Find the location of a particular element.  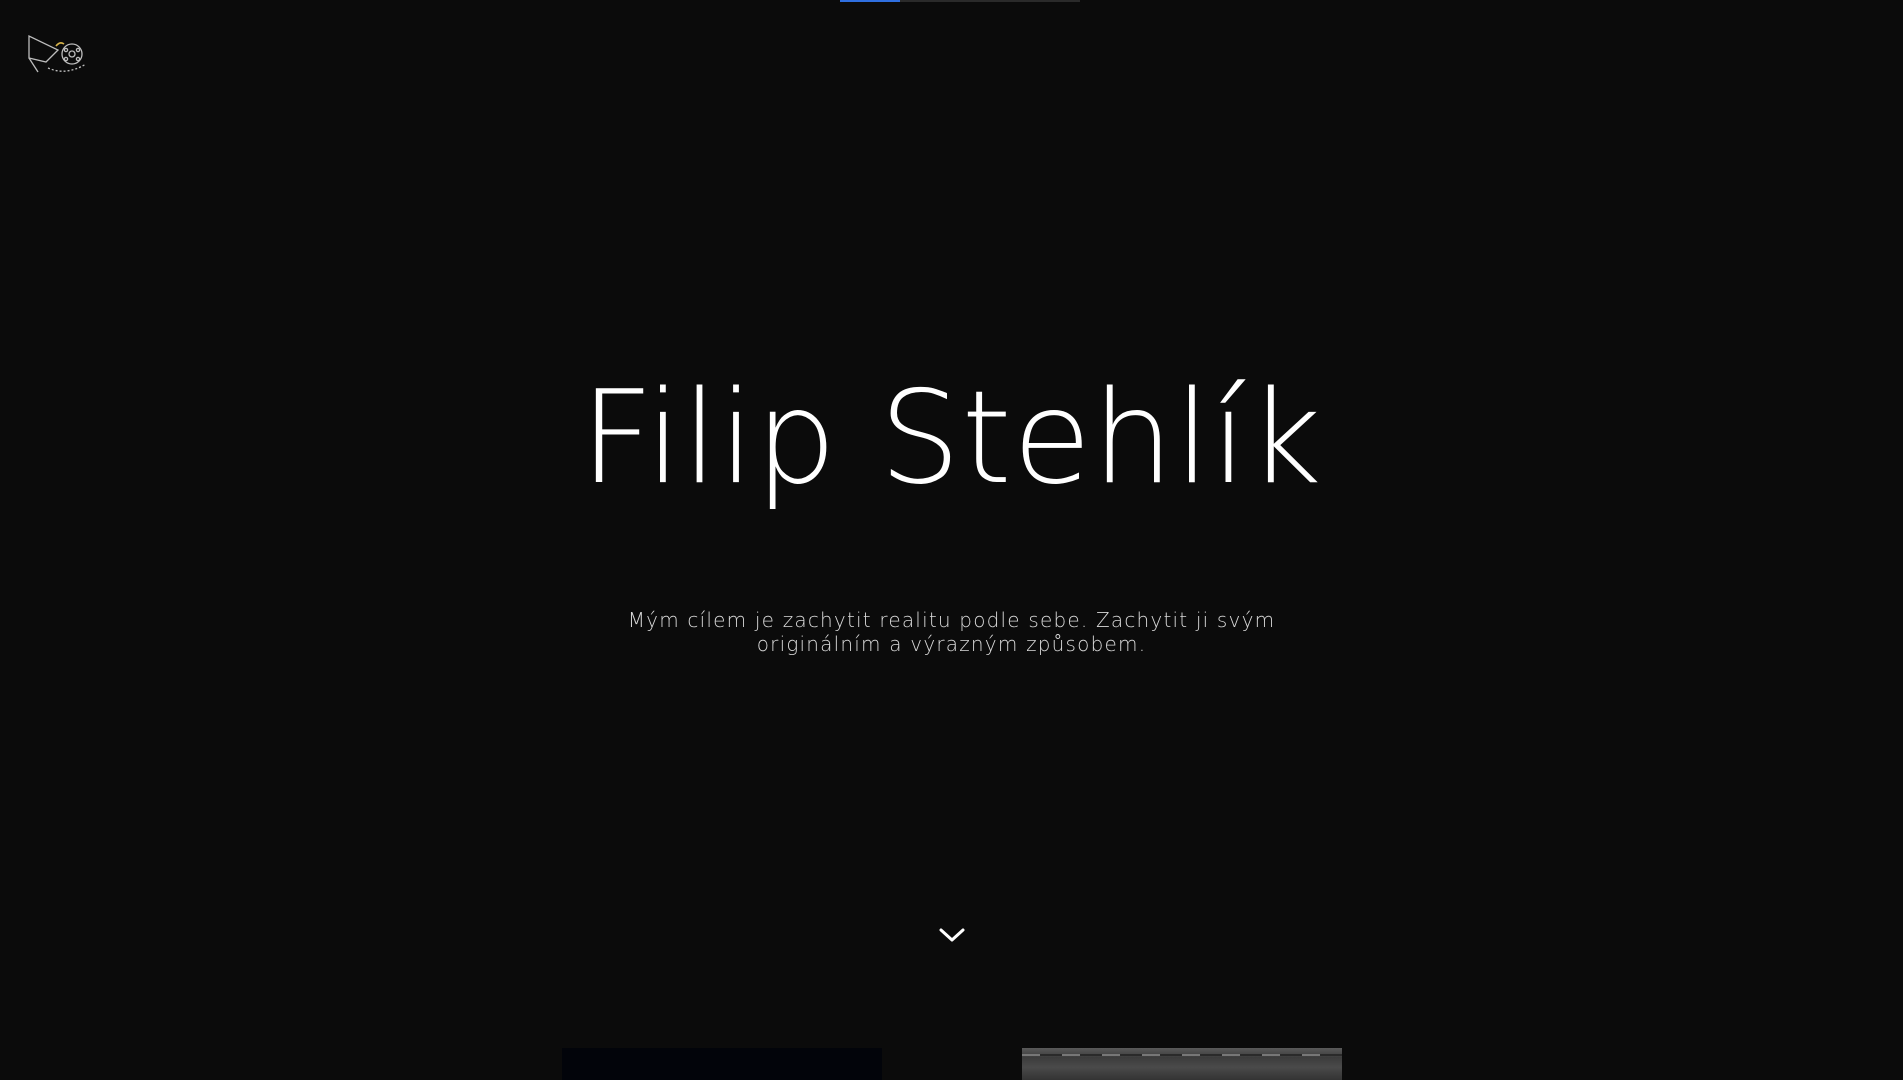

page-progress-fill is located at coordinates (870, 1).